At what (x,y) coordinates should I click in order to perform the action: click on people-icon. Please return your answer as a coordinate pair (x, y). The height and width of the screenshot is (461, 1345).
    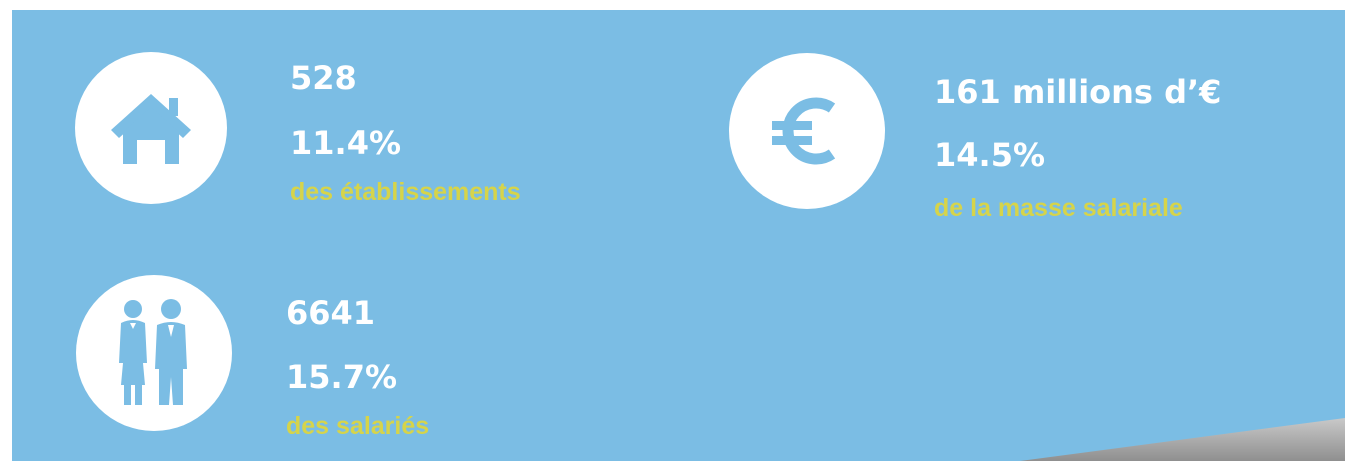
    Looking at the image, I should click on (153, 352).